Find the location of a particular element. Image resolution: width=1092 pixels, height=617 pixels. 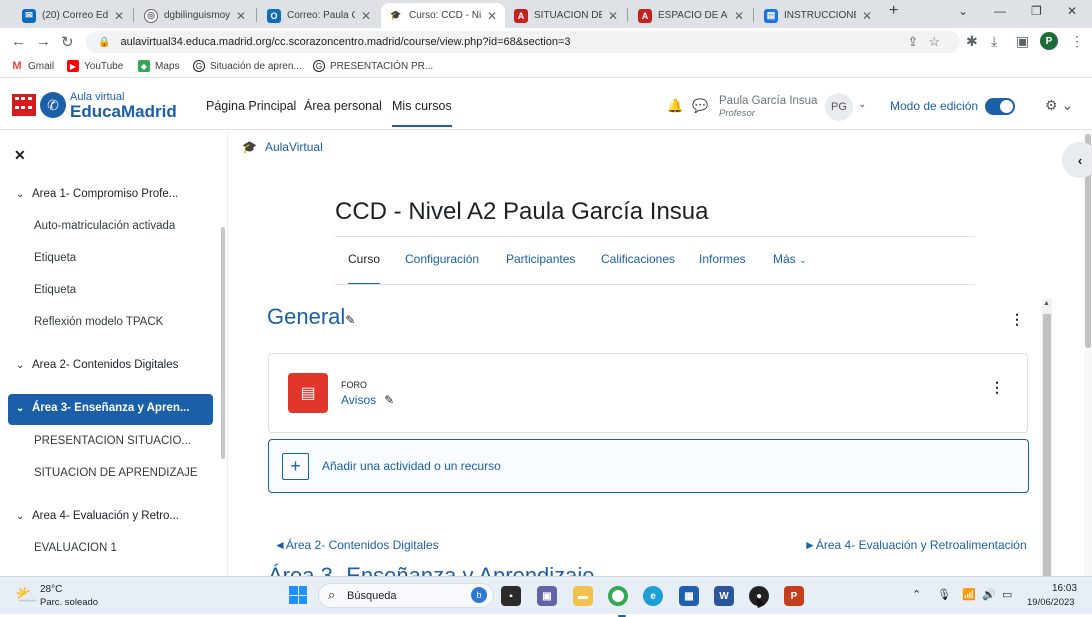

page-scrollbar is located at coordinates (1088, 353).